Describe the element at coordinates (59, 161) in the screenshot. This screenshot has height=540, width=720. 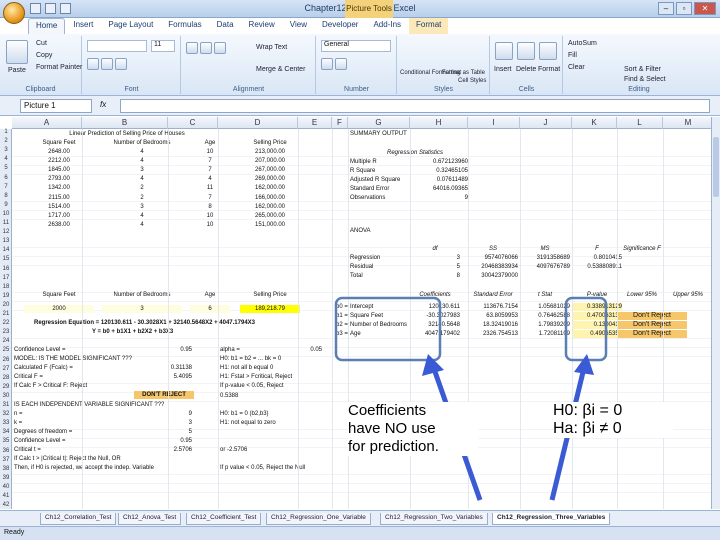
I see `data-cell: 2212.00` at that location.